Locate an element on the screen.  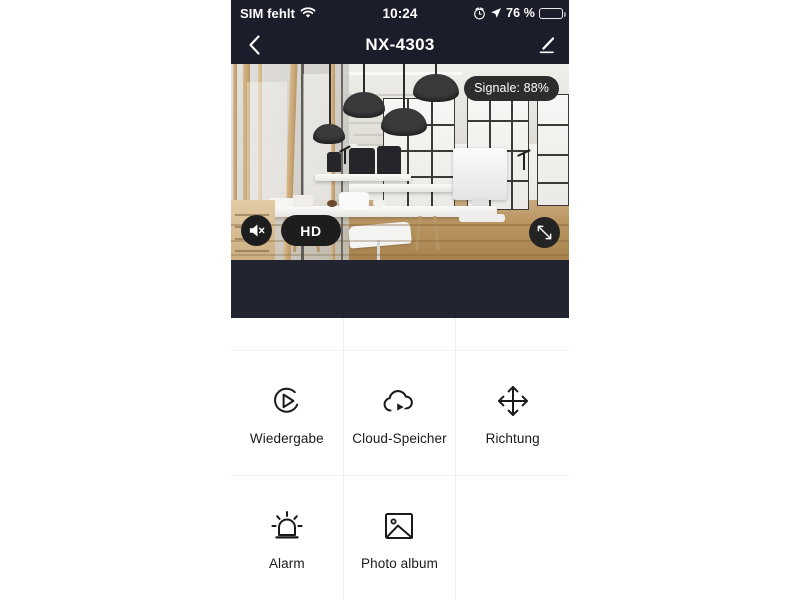
grid-row-1: Wiedergabe Cloud-Speicher Richtung is located at coordinates (400, 413).